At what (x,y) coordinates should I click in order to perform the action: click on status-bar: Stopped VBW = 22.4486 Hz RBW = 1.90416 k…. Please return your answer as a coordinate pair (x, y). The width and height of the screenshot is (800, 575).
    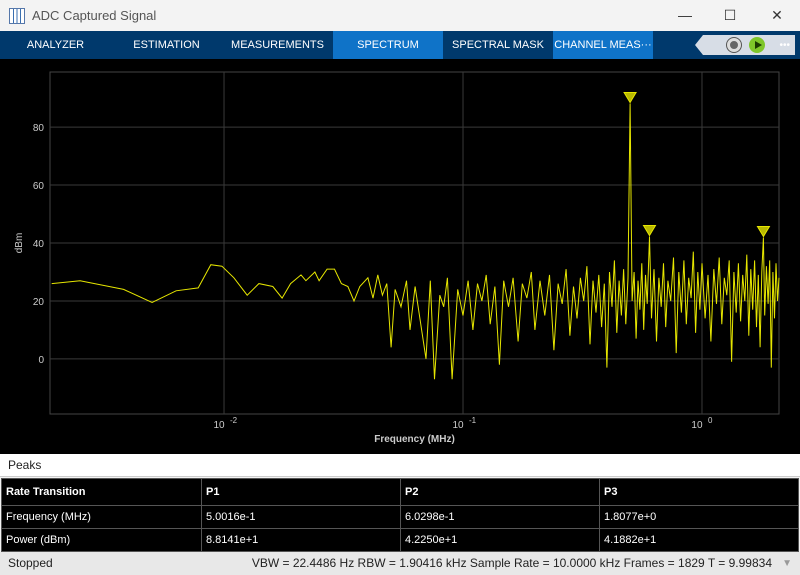
    Looking at the image, I should click on (400, 563).